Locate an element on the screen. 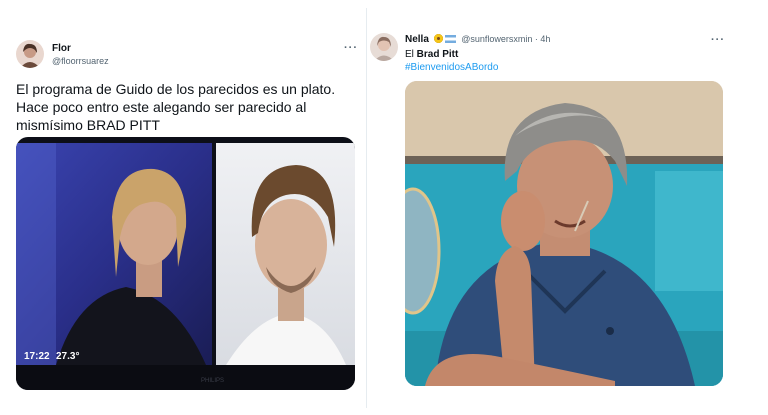  tweet-text: El Brad Pitt is located at coordinates (431, 54).